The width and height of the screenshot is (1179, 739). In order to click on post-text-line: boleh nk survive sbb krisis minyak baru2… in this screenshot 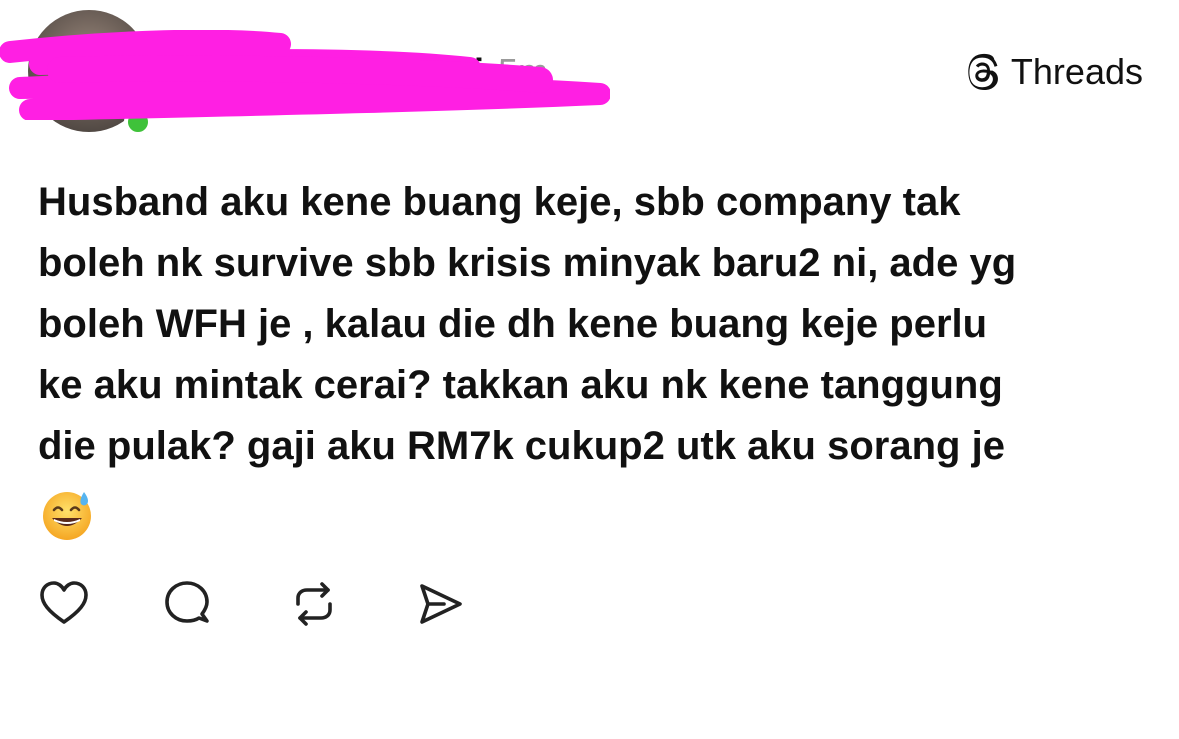, I will do `click(527, 263)`.